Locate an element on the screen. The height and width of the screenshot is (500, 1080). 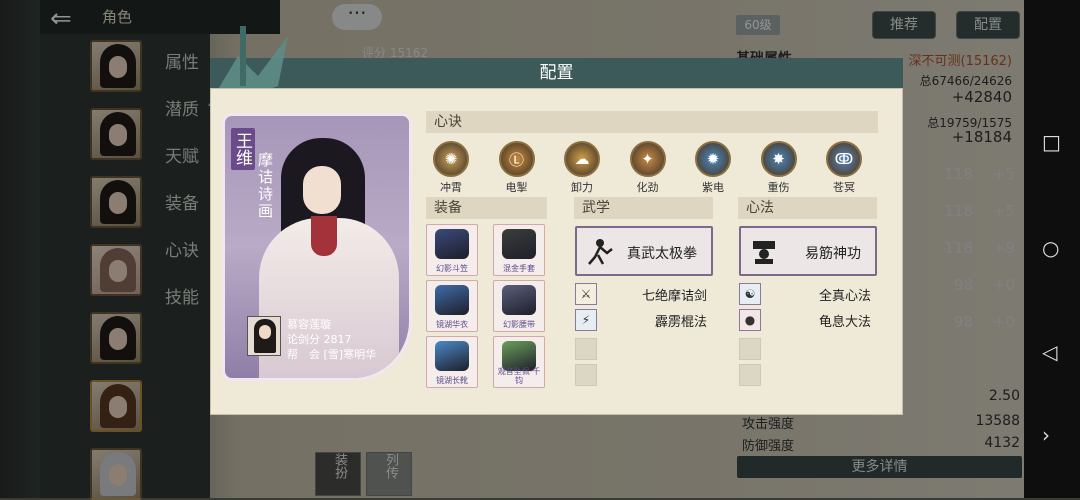
xinfa-header: 心法 is located at coordinates (807, 208).